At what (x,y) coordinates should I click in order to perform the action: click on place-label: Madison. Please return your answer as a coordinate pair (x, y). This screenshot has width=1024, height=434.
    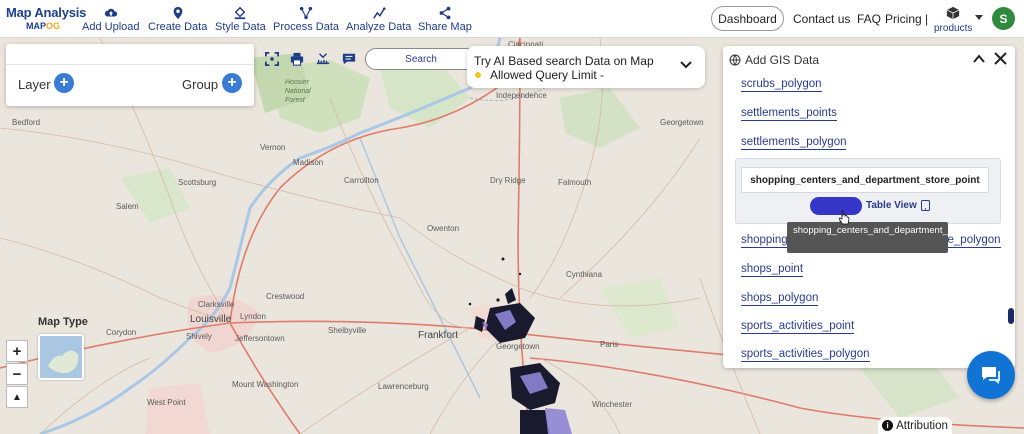
    Looking at the image, I should click on (308, 162).